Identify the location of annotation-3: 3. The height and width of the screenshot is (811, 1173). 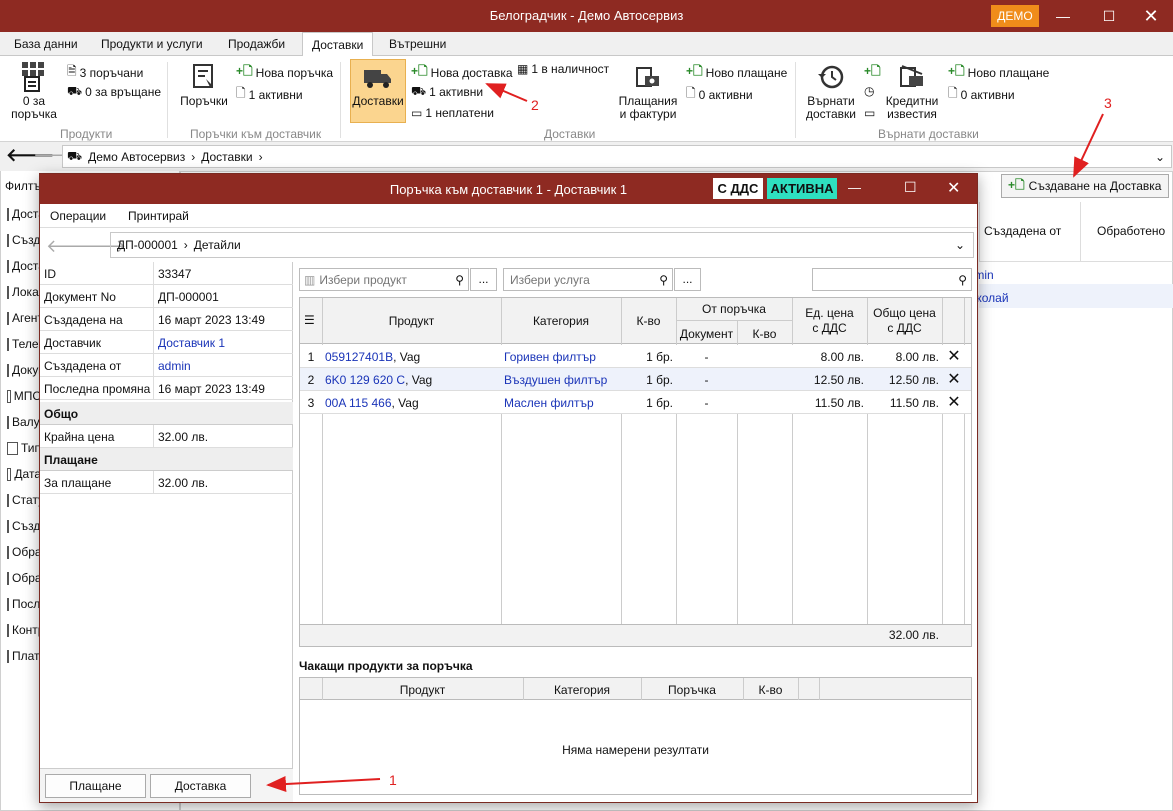
(1108, 103).